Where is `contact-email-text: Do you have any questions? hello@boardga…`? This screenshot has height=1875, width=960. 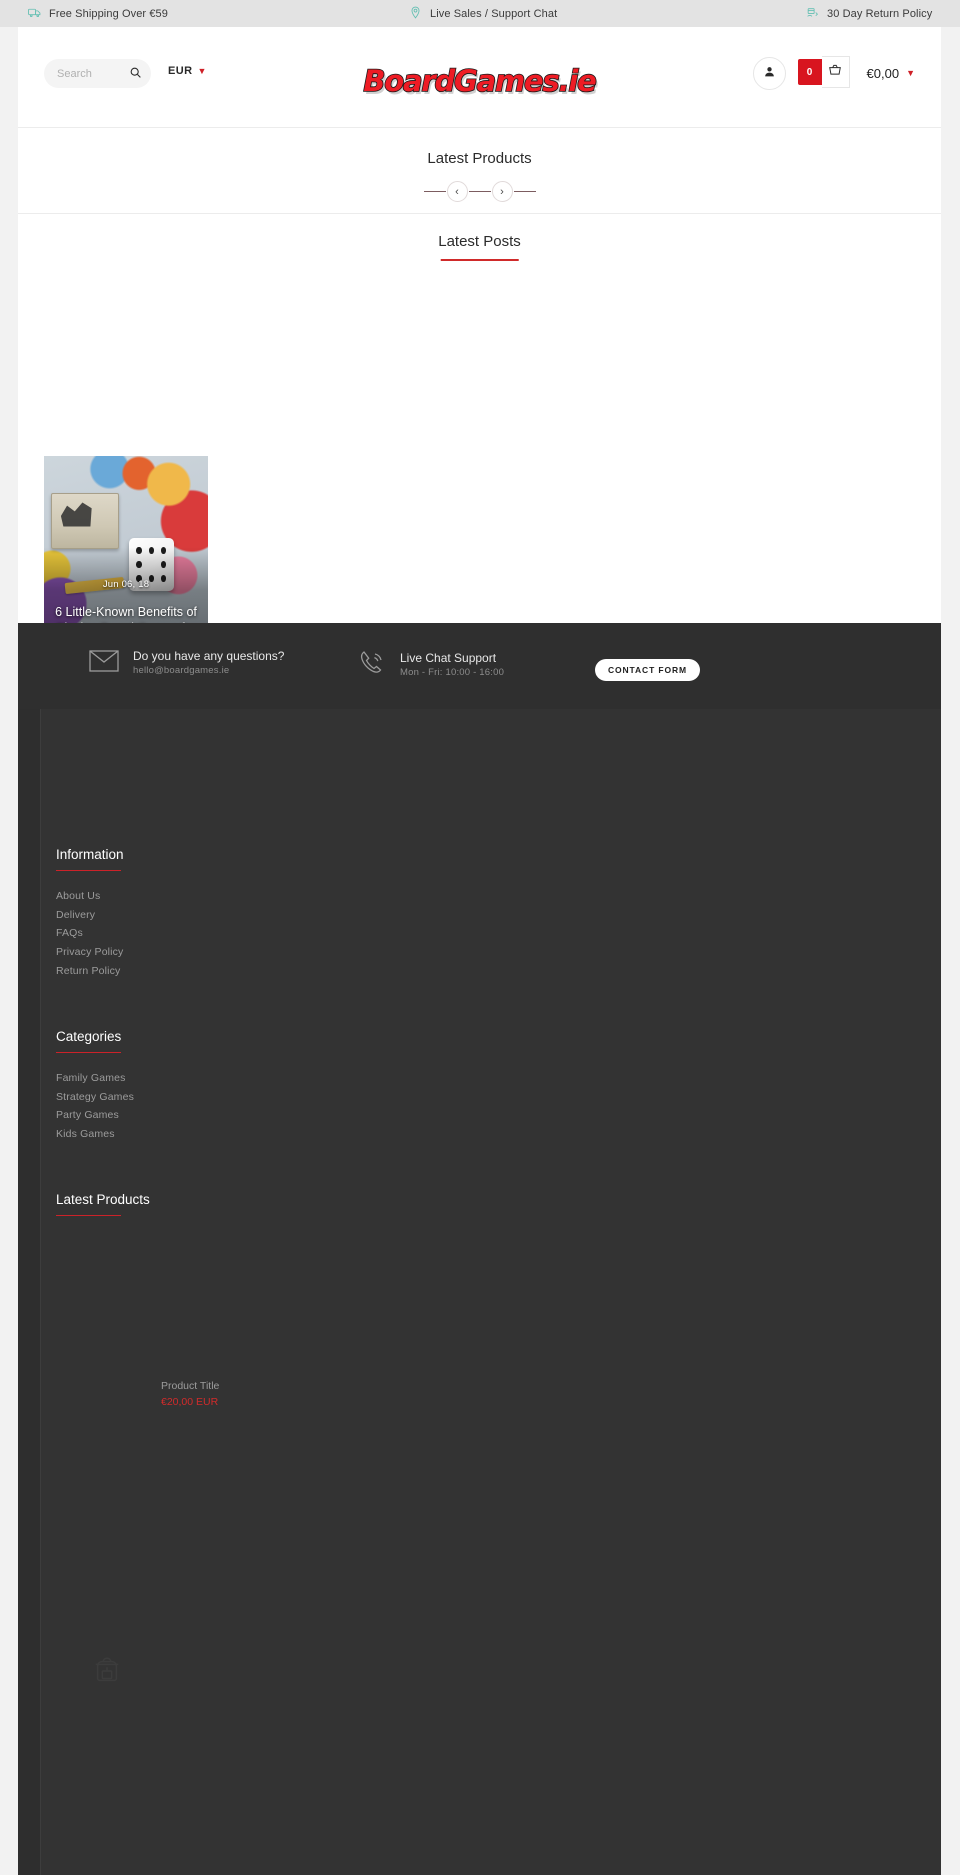
contact-email-text: Do you have any questions? hello@boardga… is located at coordinates (208, 663).